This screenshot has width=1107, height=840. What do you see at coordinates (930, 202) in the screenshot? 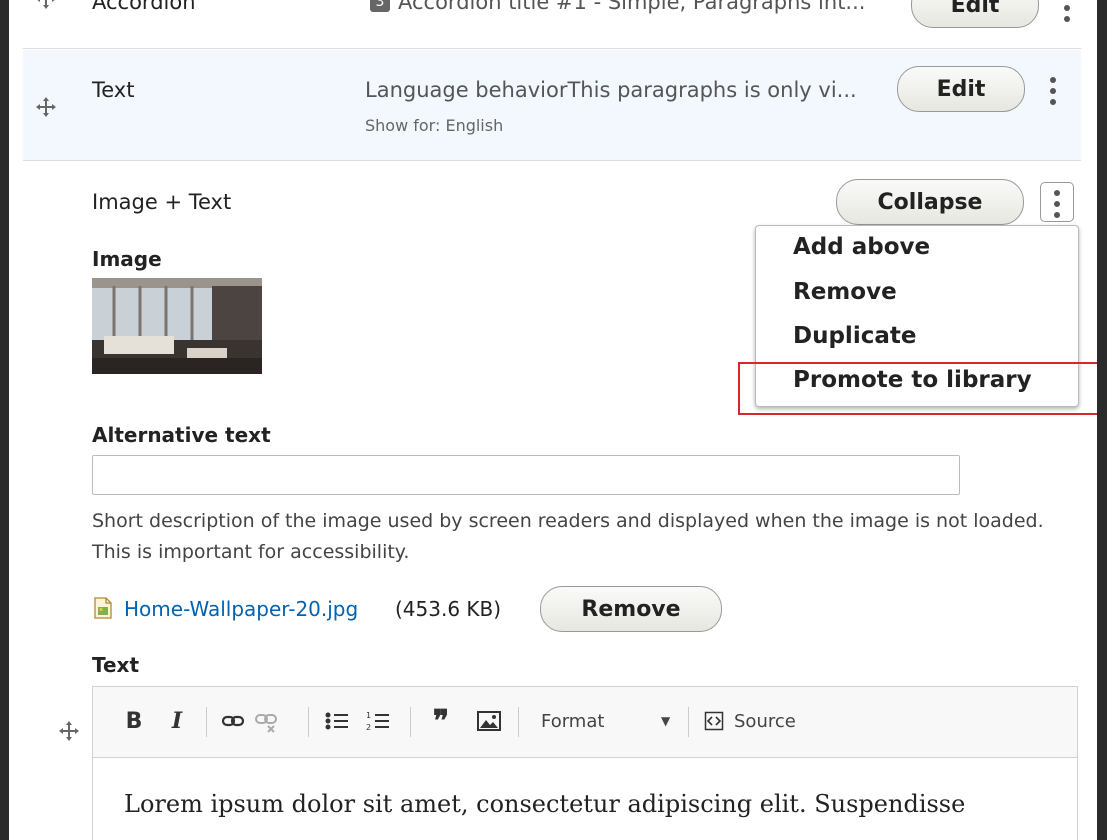
I see `collapse-button: Collapse` at bounding box center [930, 202].